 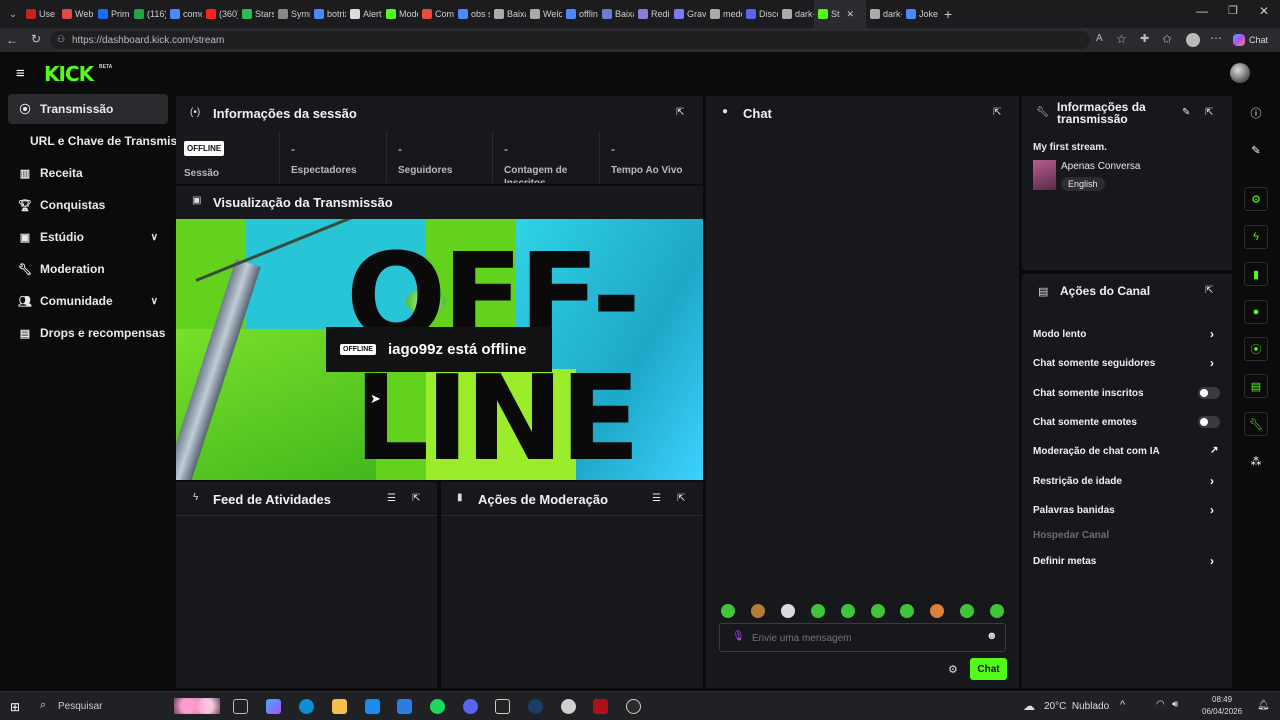 What do you see at coordinates (948, 14) in the screenshot?
I see `new-tab-icon: +` at bounding box center [948, 14].